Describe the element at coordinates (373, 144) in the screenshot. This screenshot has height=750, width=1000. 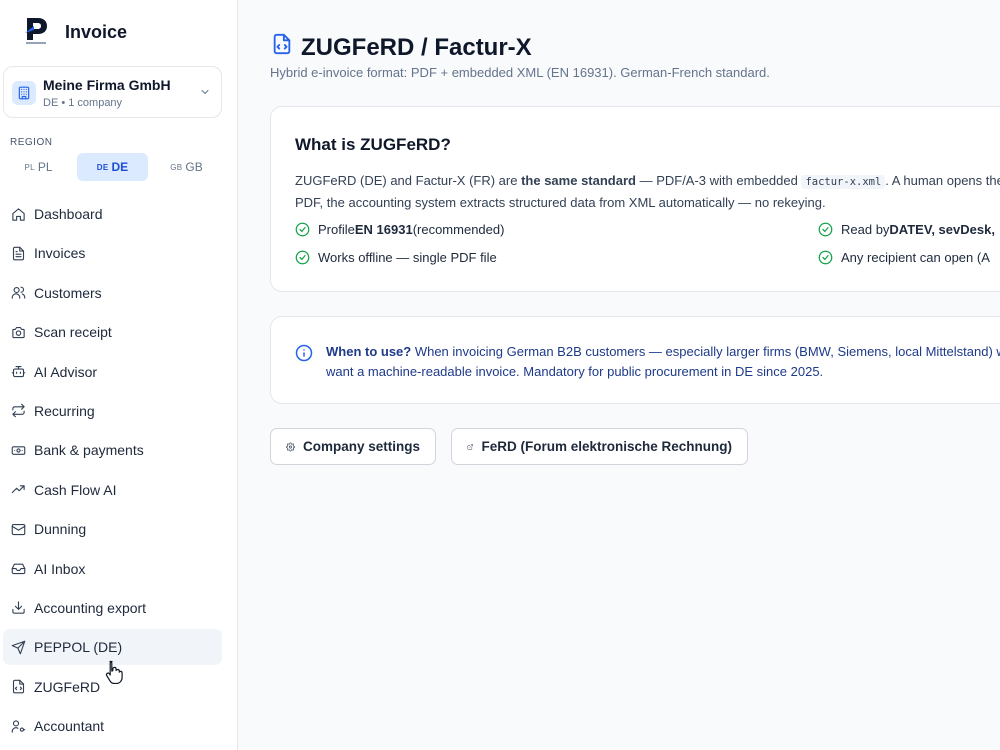
I see `card-heading: What is ZUGFeRD?` at that location.